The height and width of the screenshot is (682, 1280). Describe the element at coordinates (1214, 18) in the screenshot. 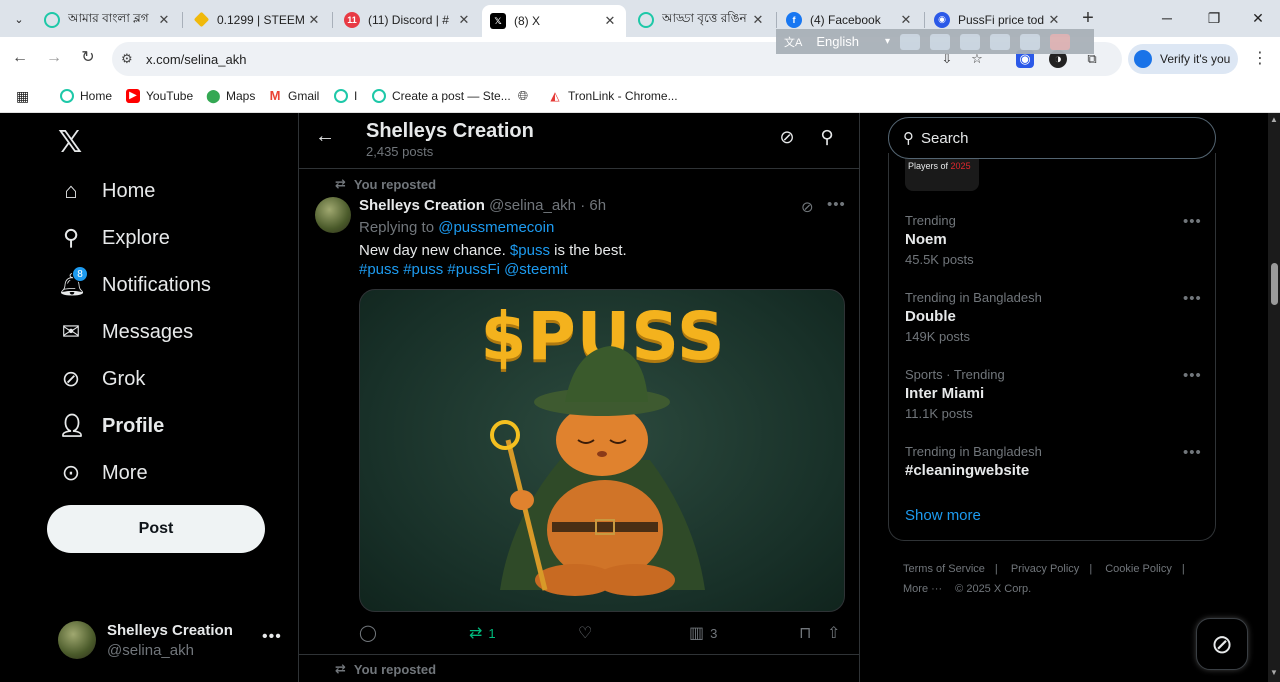

I see `restore-window-icon: ❐` at that location.